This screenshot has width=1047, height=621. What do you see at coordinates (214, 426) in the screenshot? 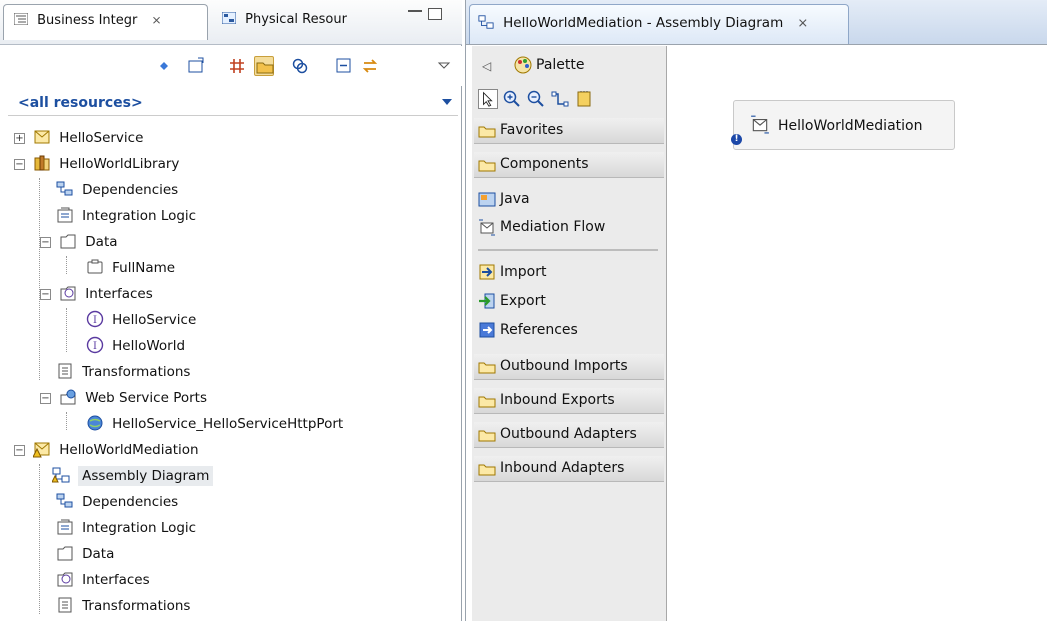
I see `tree-item-http-port: HelloService_HelloServiceHttpPort` at bounding box center [214, 426].